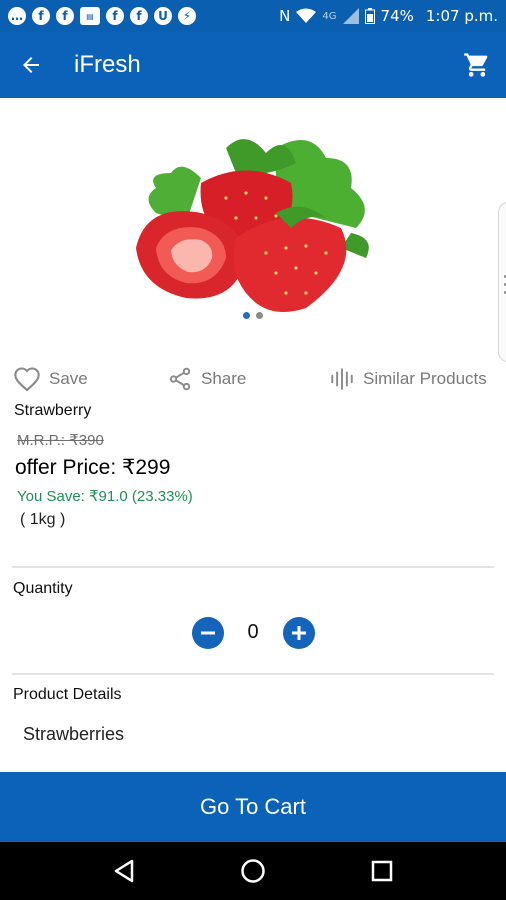  What do you see at coordinates (224, 378) in the screenshot?
I see `share-label: Share` at bounding box center [224, 378].